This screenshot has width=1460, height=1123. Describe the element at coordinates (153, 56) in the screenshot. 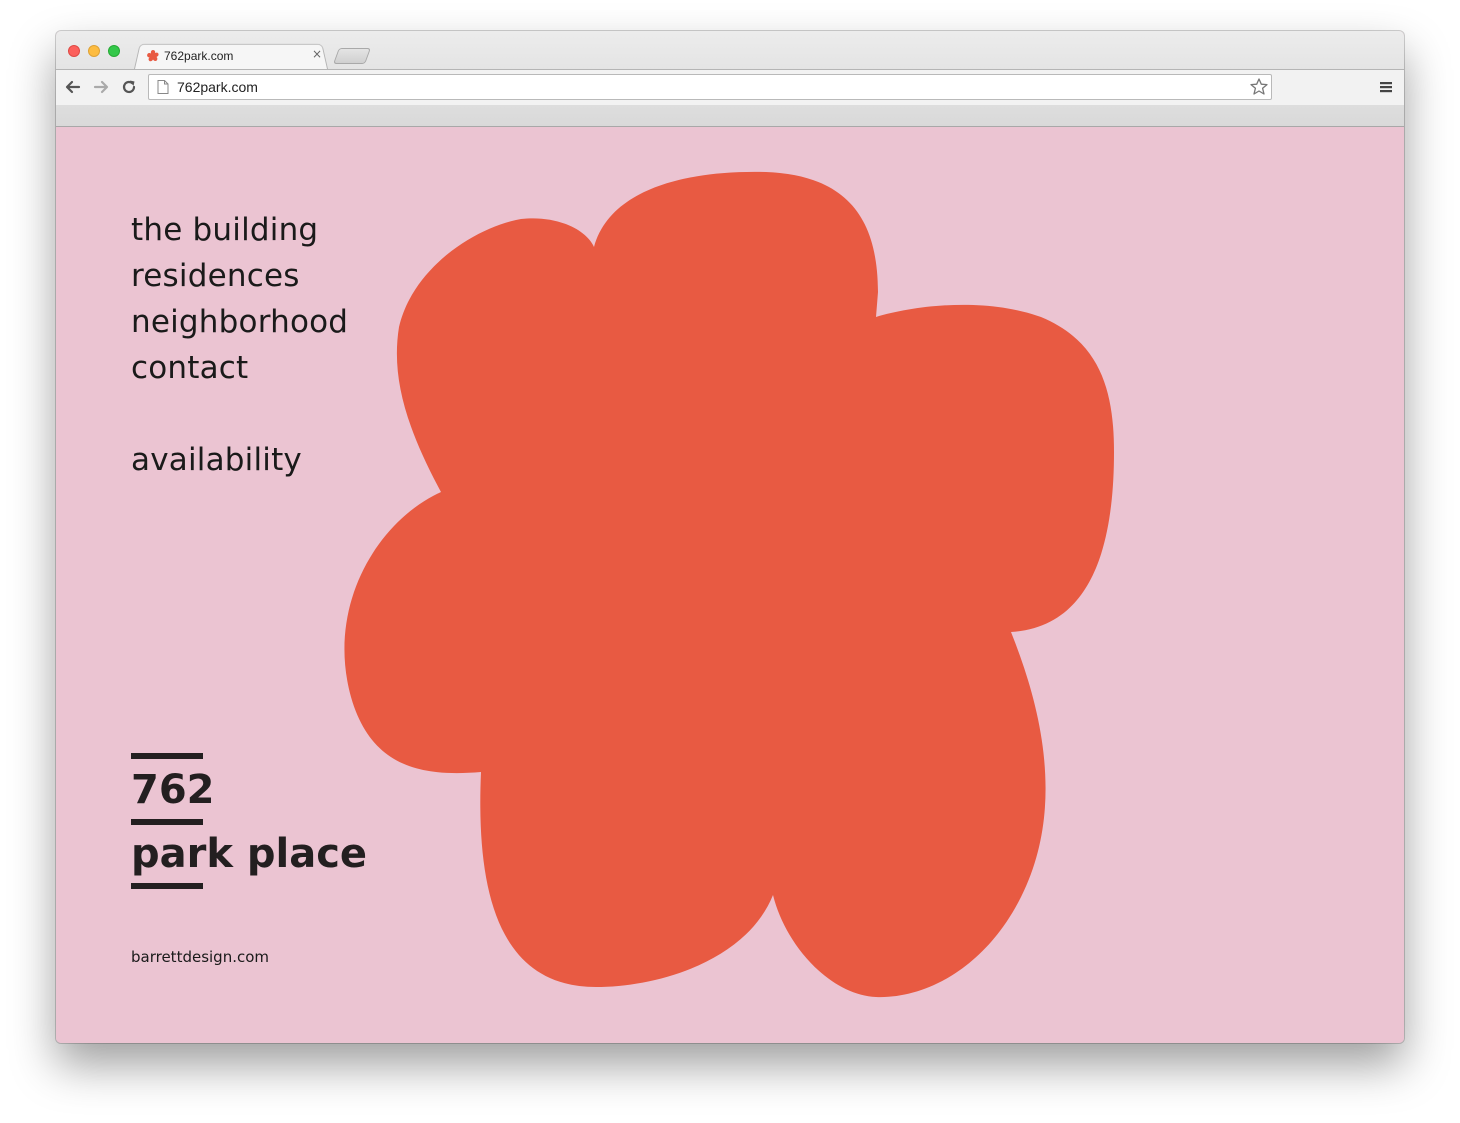

I see `red-flower-icon` at that location.